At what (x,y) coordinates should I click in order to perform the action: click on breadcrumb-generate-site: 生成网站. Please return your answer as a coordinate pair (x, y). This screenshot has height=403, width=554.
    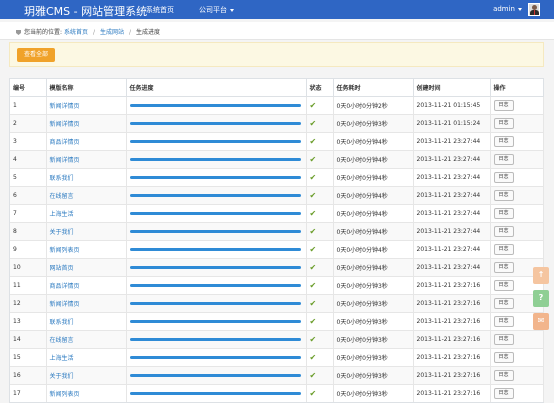
    Looking at the image, I should click on (112, 32).